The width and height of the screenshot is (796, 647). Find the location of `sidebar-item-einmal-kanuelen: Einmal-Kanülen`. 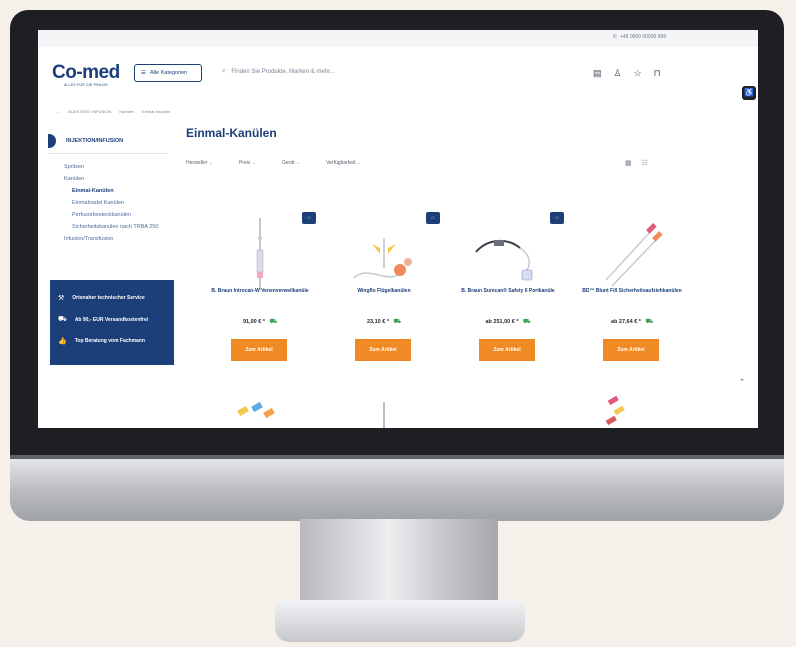

sidebar-item-einmal-kanuelen: Einmal-Kanülen is located at coordinates (119, 191).